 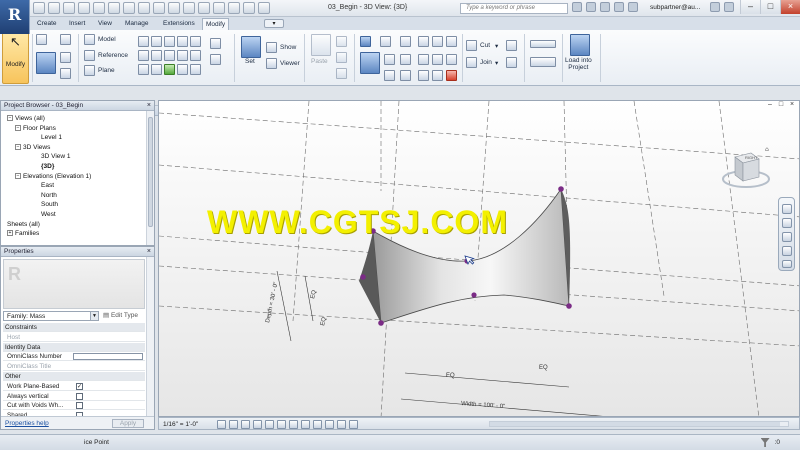 I want to click on tree-expand-icon: +, so click(x=10, y=233).